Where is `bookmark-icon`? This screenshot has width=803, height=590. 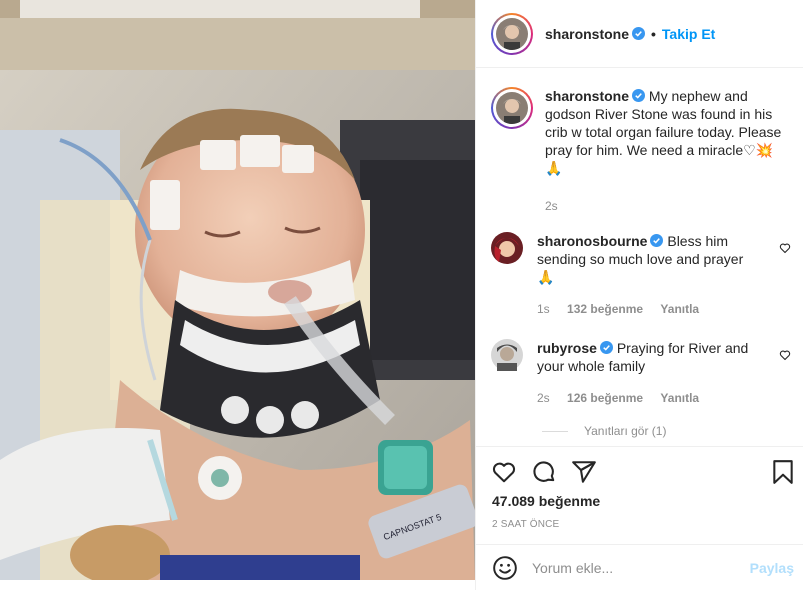
bookmark-icon is located at coordinates (783, 472).